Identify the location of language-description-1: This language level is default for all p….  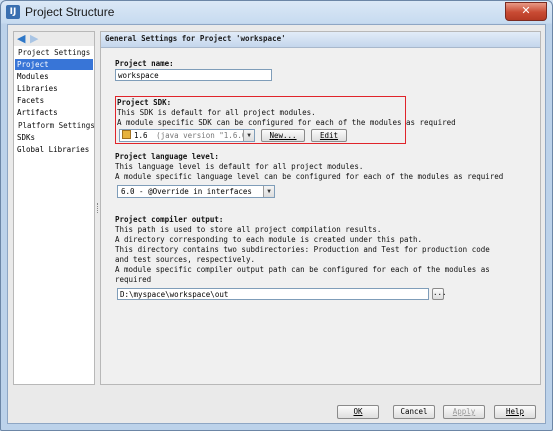
(239, 166).